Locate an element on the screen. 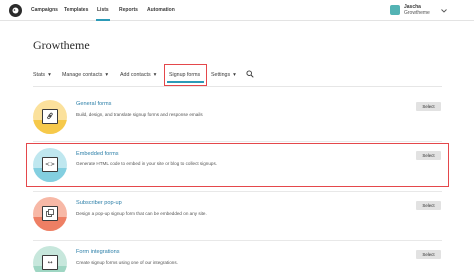  link-icon is located at coordinates (50, 116).